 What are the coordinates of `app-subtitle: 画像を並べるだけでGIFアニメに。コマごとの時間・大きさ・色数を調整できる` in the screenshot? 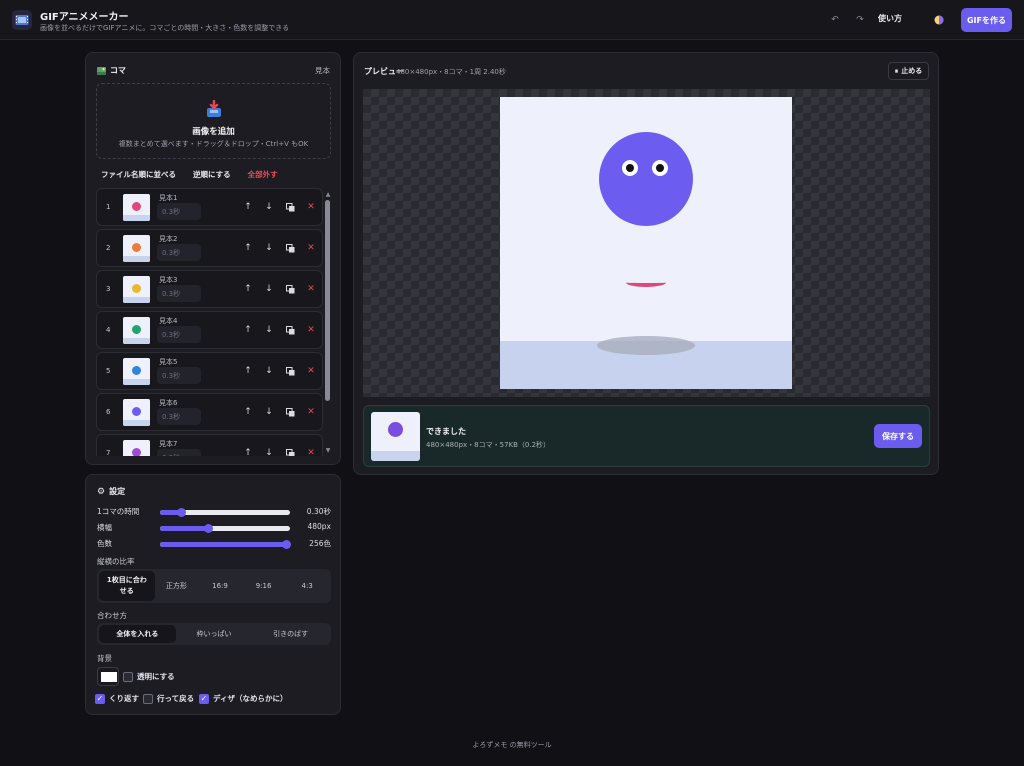 It's located at (165, 28).